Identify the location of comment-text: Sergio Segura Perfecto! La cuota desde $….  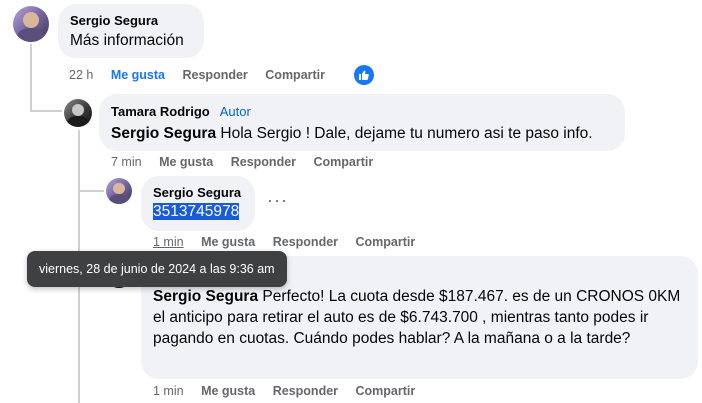
(419, 317).